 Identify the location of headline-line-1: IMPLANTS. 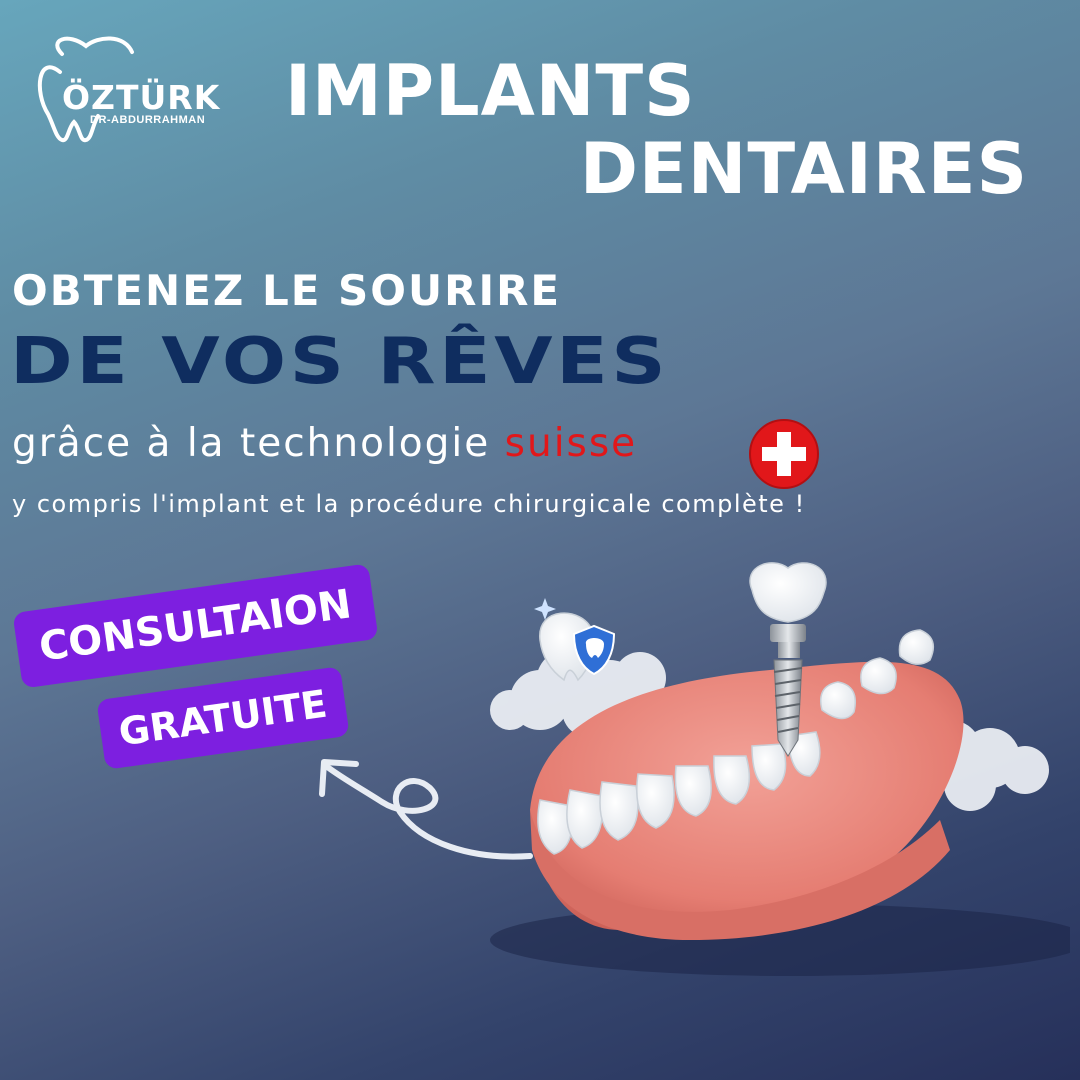
(490, 91).